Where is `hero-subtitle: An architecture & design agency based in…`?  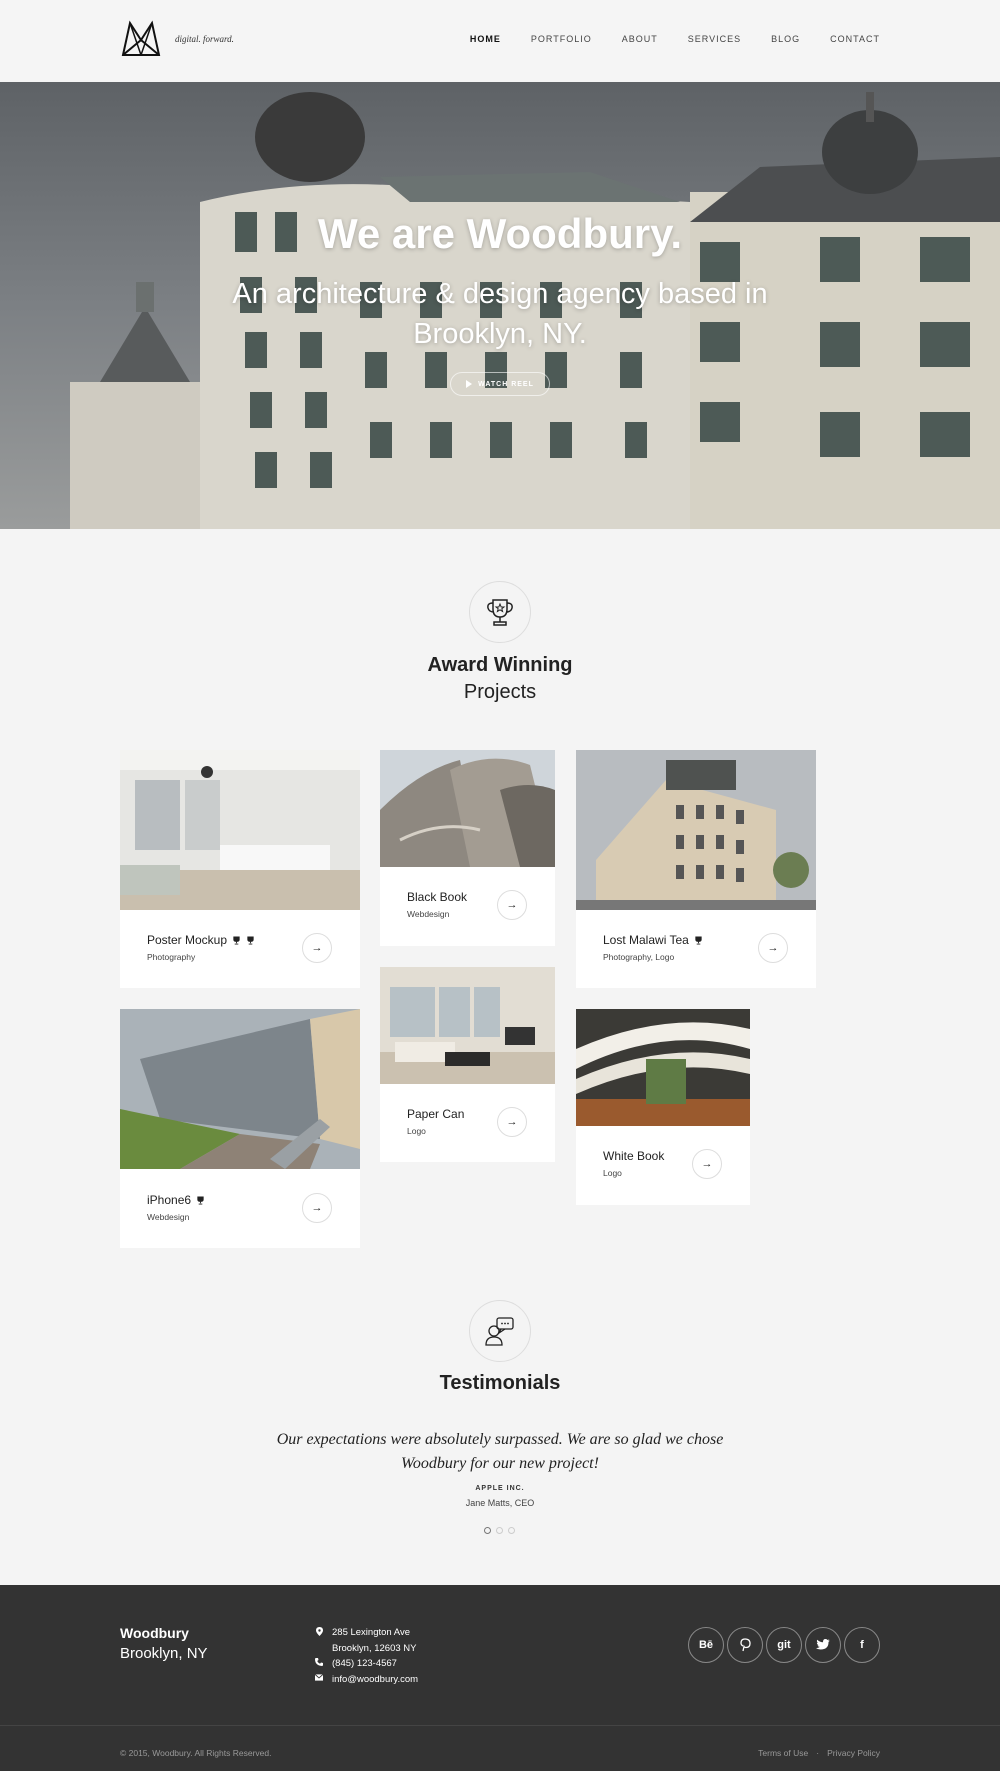
hero-subtitle: An architecture & design agency based in… is located at coordinates (500, 314).